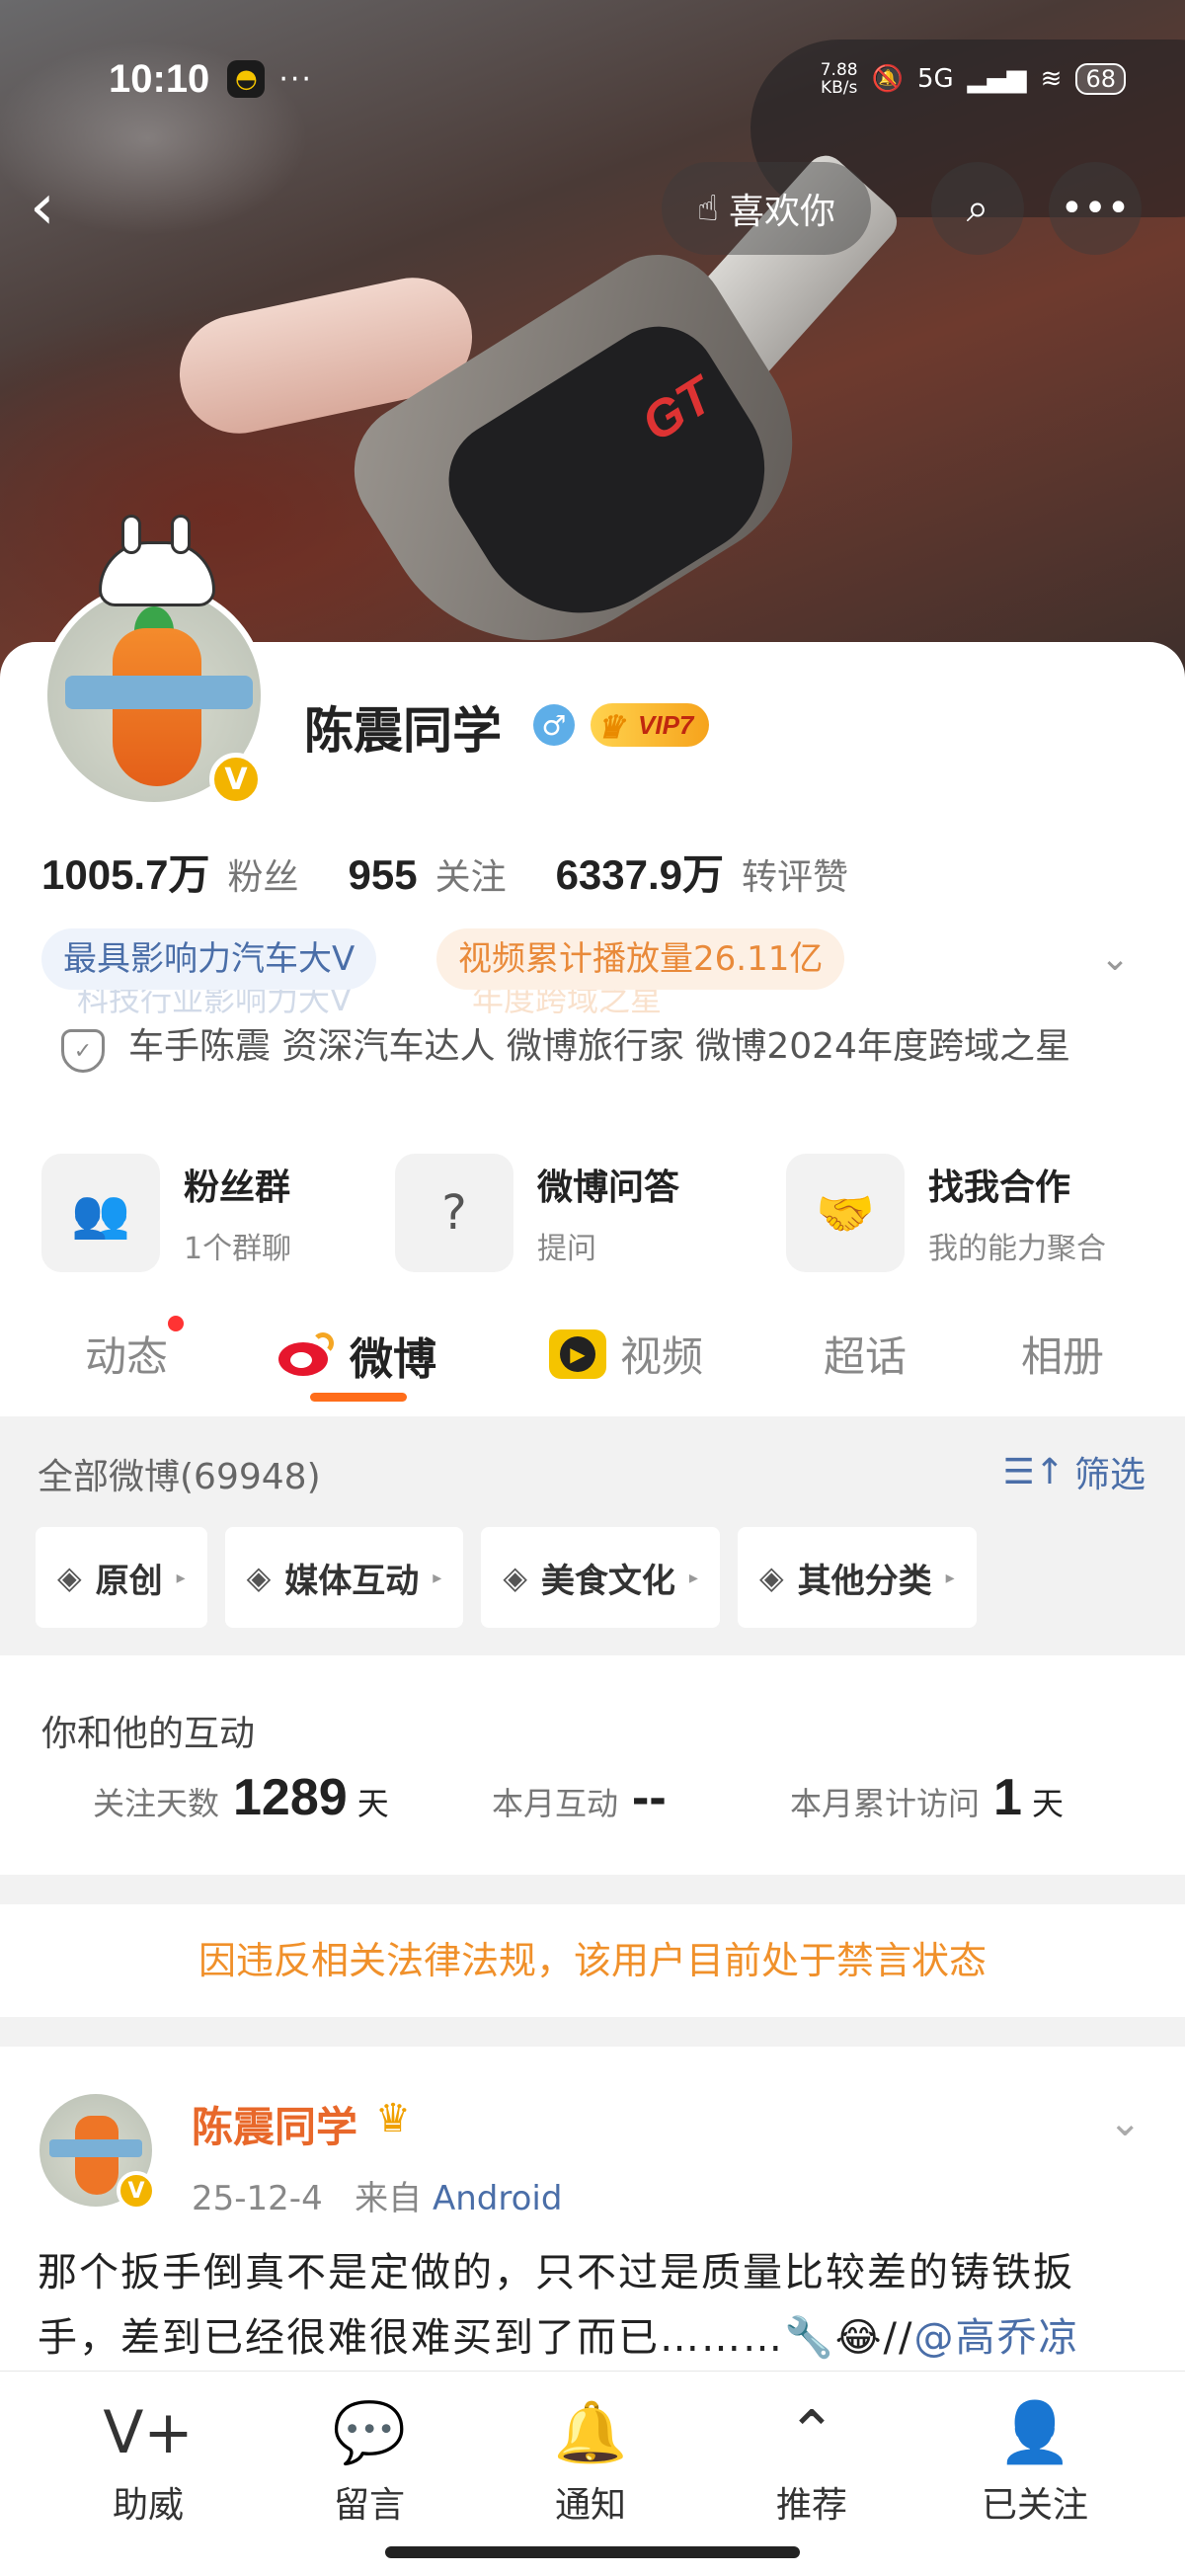  I want to click on description-text: 车手陈震 资深汽车达人 微博旅行家 微博2024年度跨域之星, so click(599, 1046).